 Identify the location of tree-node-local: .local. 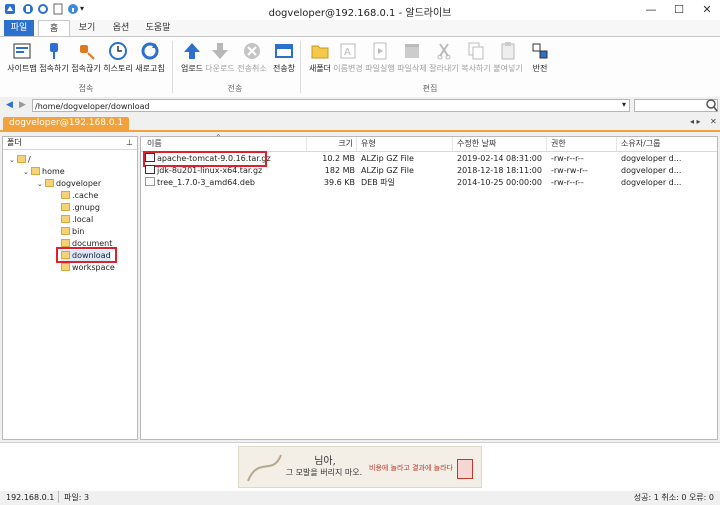
(77, 219).